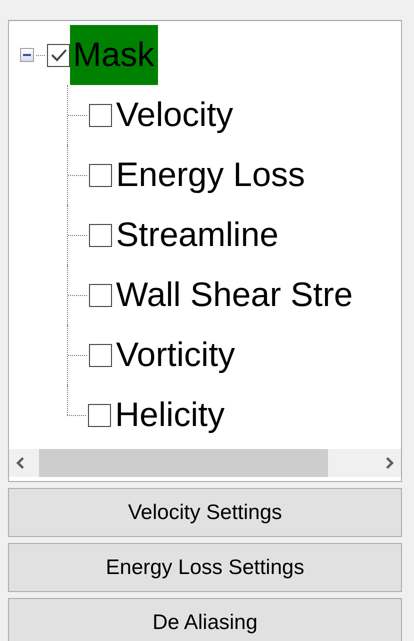  What do you see at coordinates (176, 355) in the screenshot?
I see `tree-item: Vorticity` at bounding box center [176, 355].